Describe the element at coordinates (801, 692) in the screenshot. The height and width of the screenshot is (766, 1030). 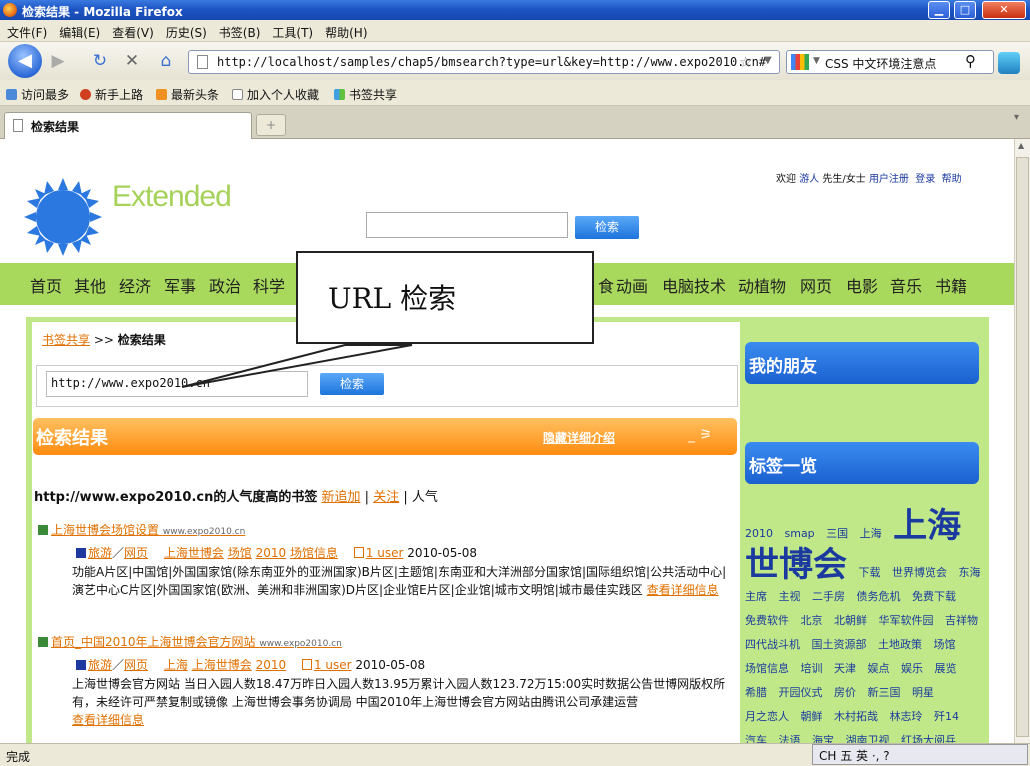
I see `tag-cloud-item: 开园仪式` at that location.